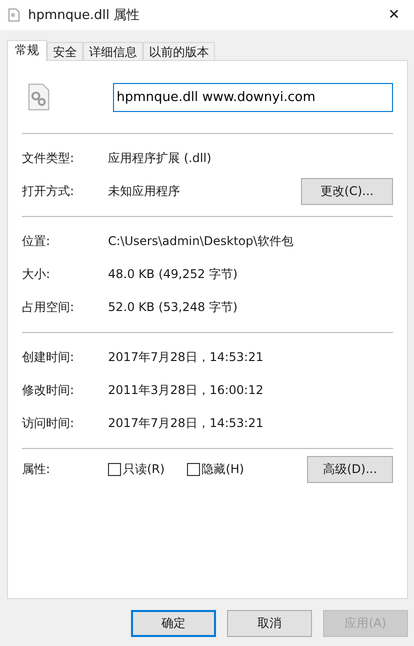 The image size is (414, 646). I want to click on window-title: hpmnque.dll 属性, so click(84, 15).